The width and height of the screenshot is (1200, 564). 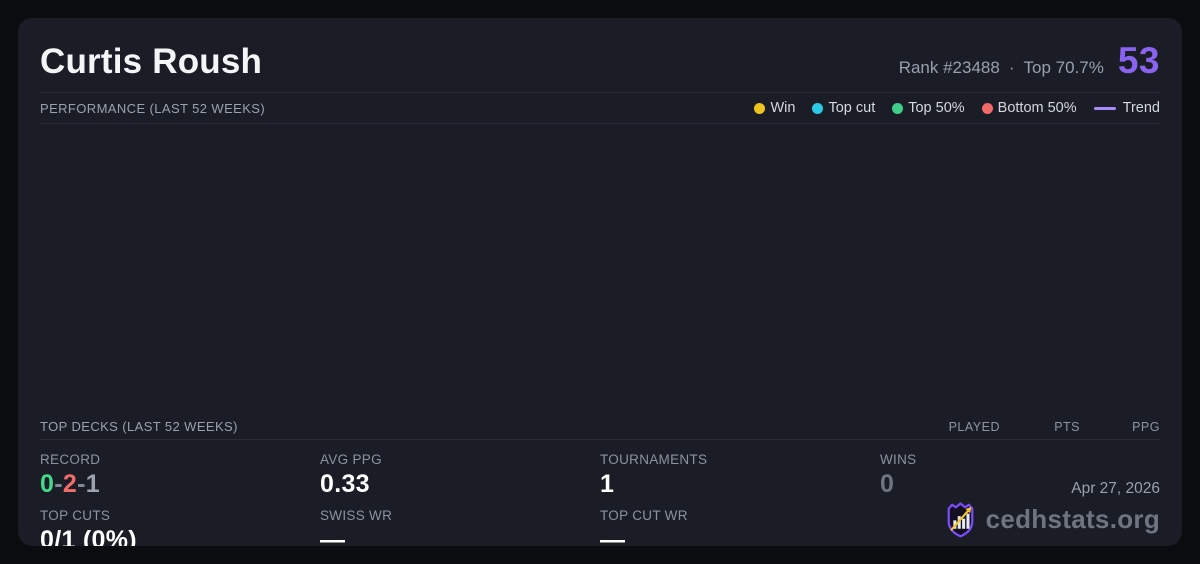 I want to click on stat-value: 1, so click(x=607, y=484).